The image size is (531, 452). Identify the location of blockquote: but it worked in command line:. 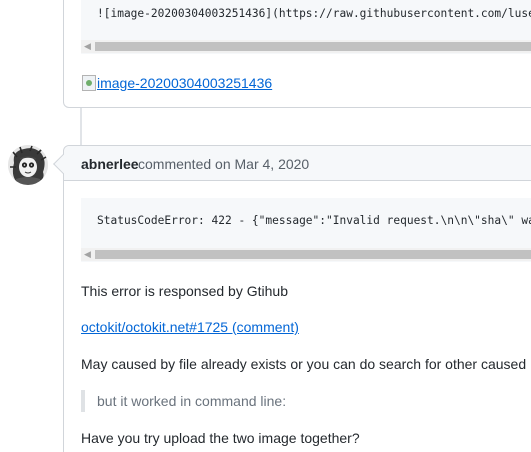
(183, 401).